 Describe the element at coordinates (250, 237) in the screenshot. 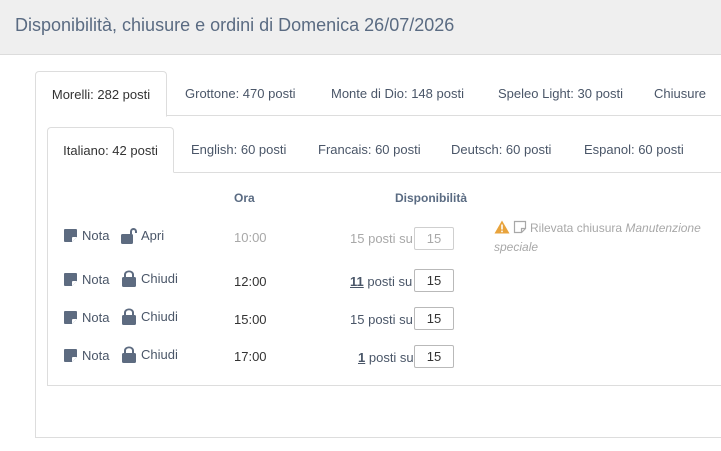

I see `slot-time: 10:00` at that location.